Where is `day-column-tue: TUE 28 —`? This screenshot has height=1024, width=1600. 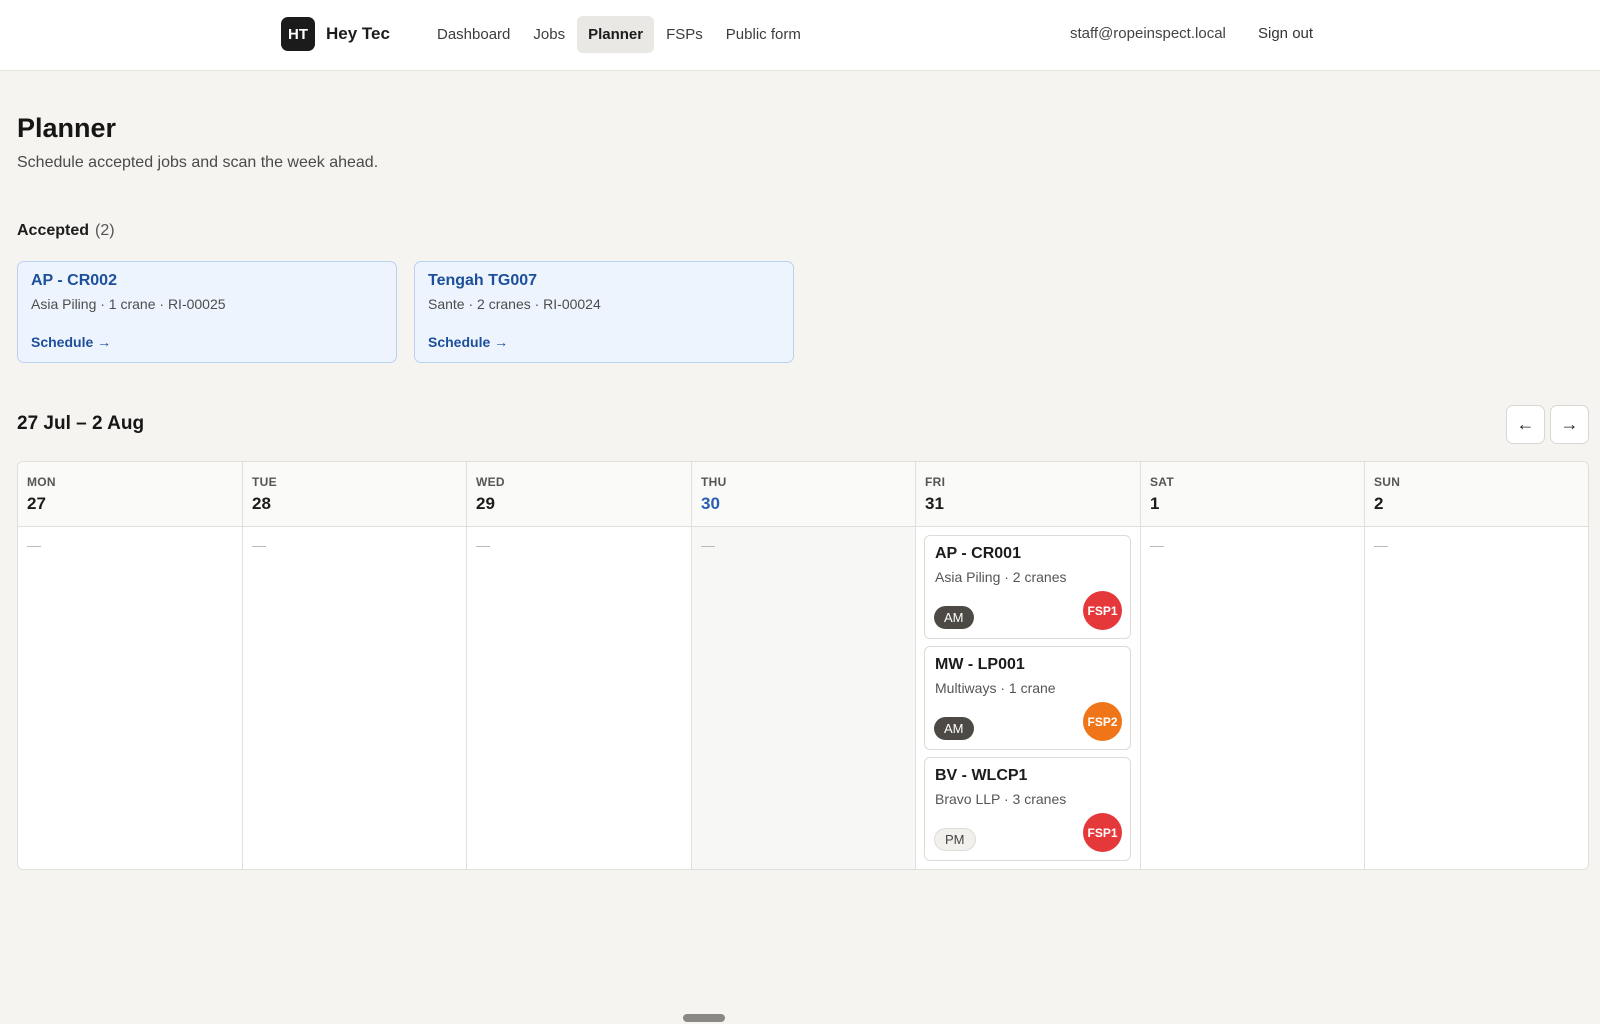 day-column-tue: TUE 28 — is located at coordinates (355, 665).